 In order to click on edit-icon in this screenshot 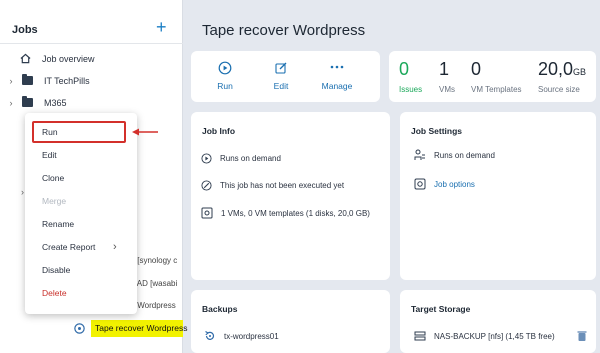, I will do `click(281, 69)`.